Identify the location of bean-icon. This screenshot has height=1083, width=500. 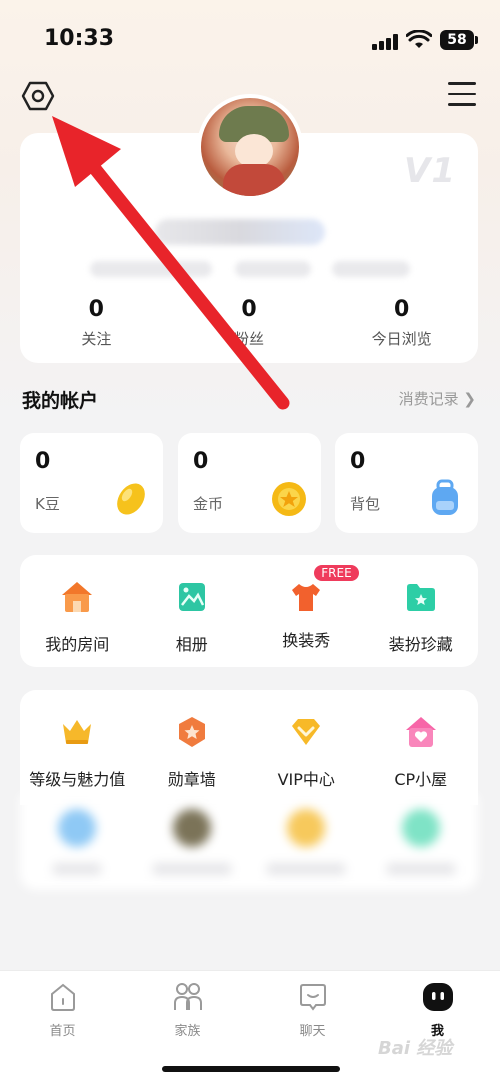
(131, 499).